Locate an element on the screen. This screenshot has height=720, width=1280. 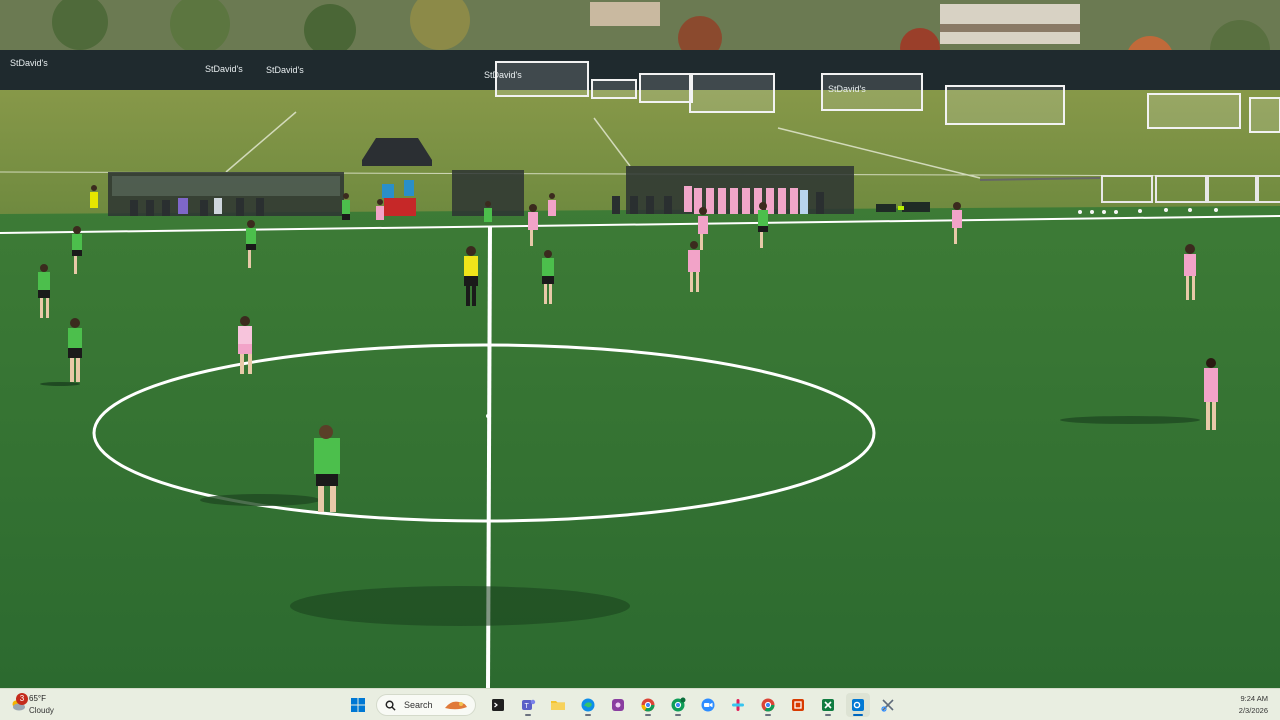
search-highlight-icon is located at coordinates (456, 705).